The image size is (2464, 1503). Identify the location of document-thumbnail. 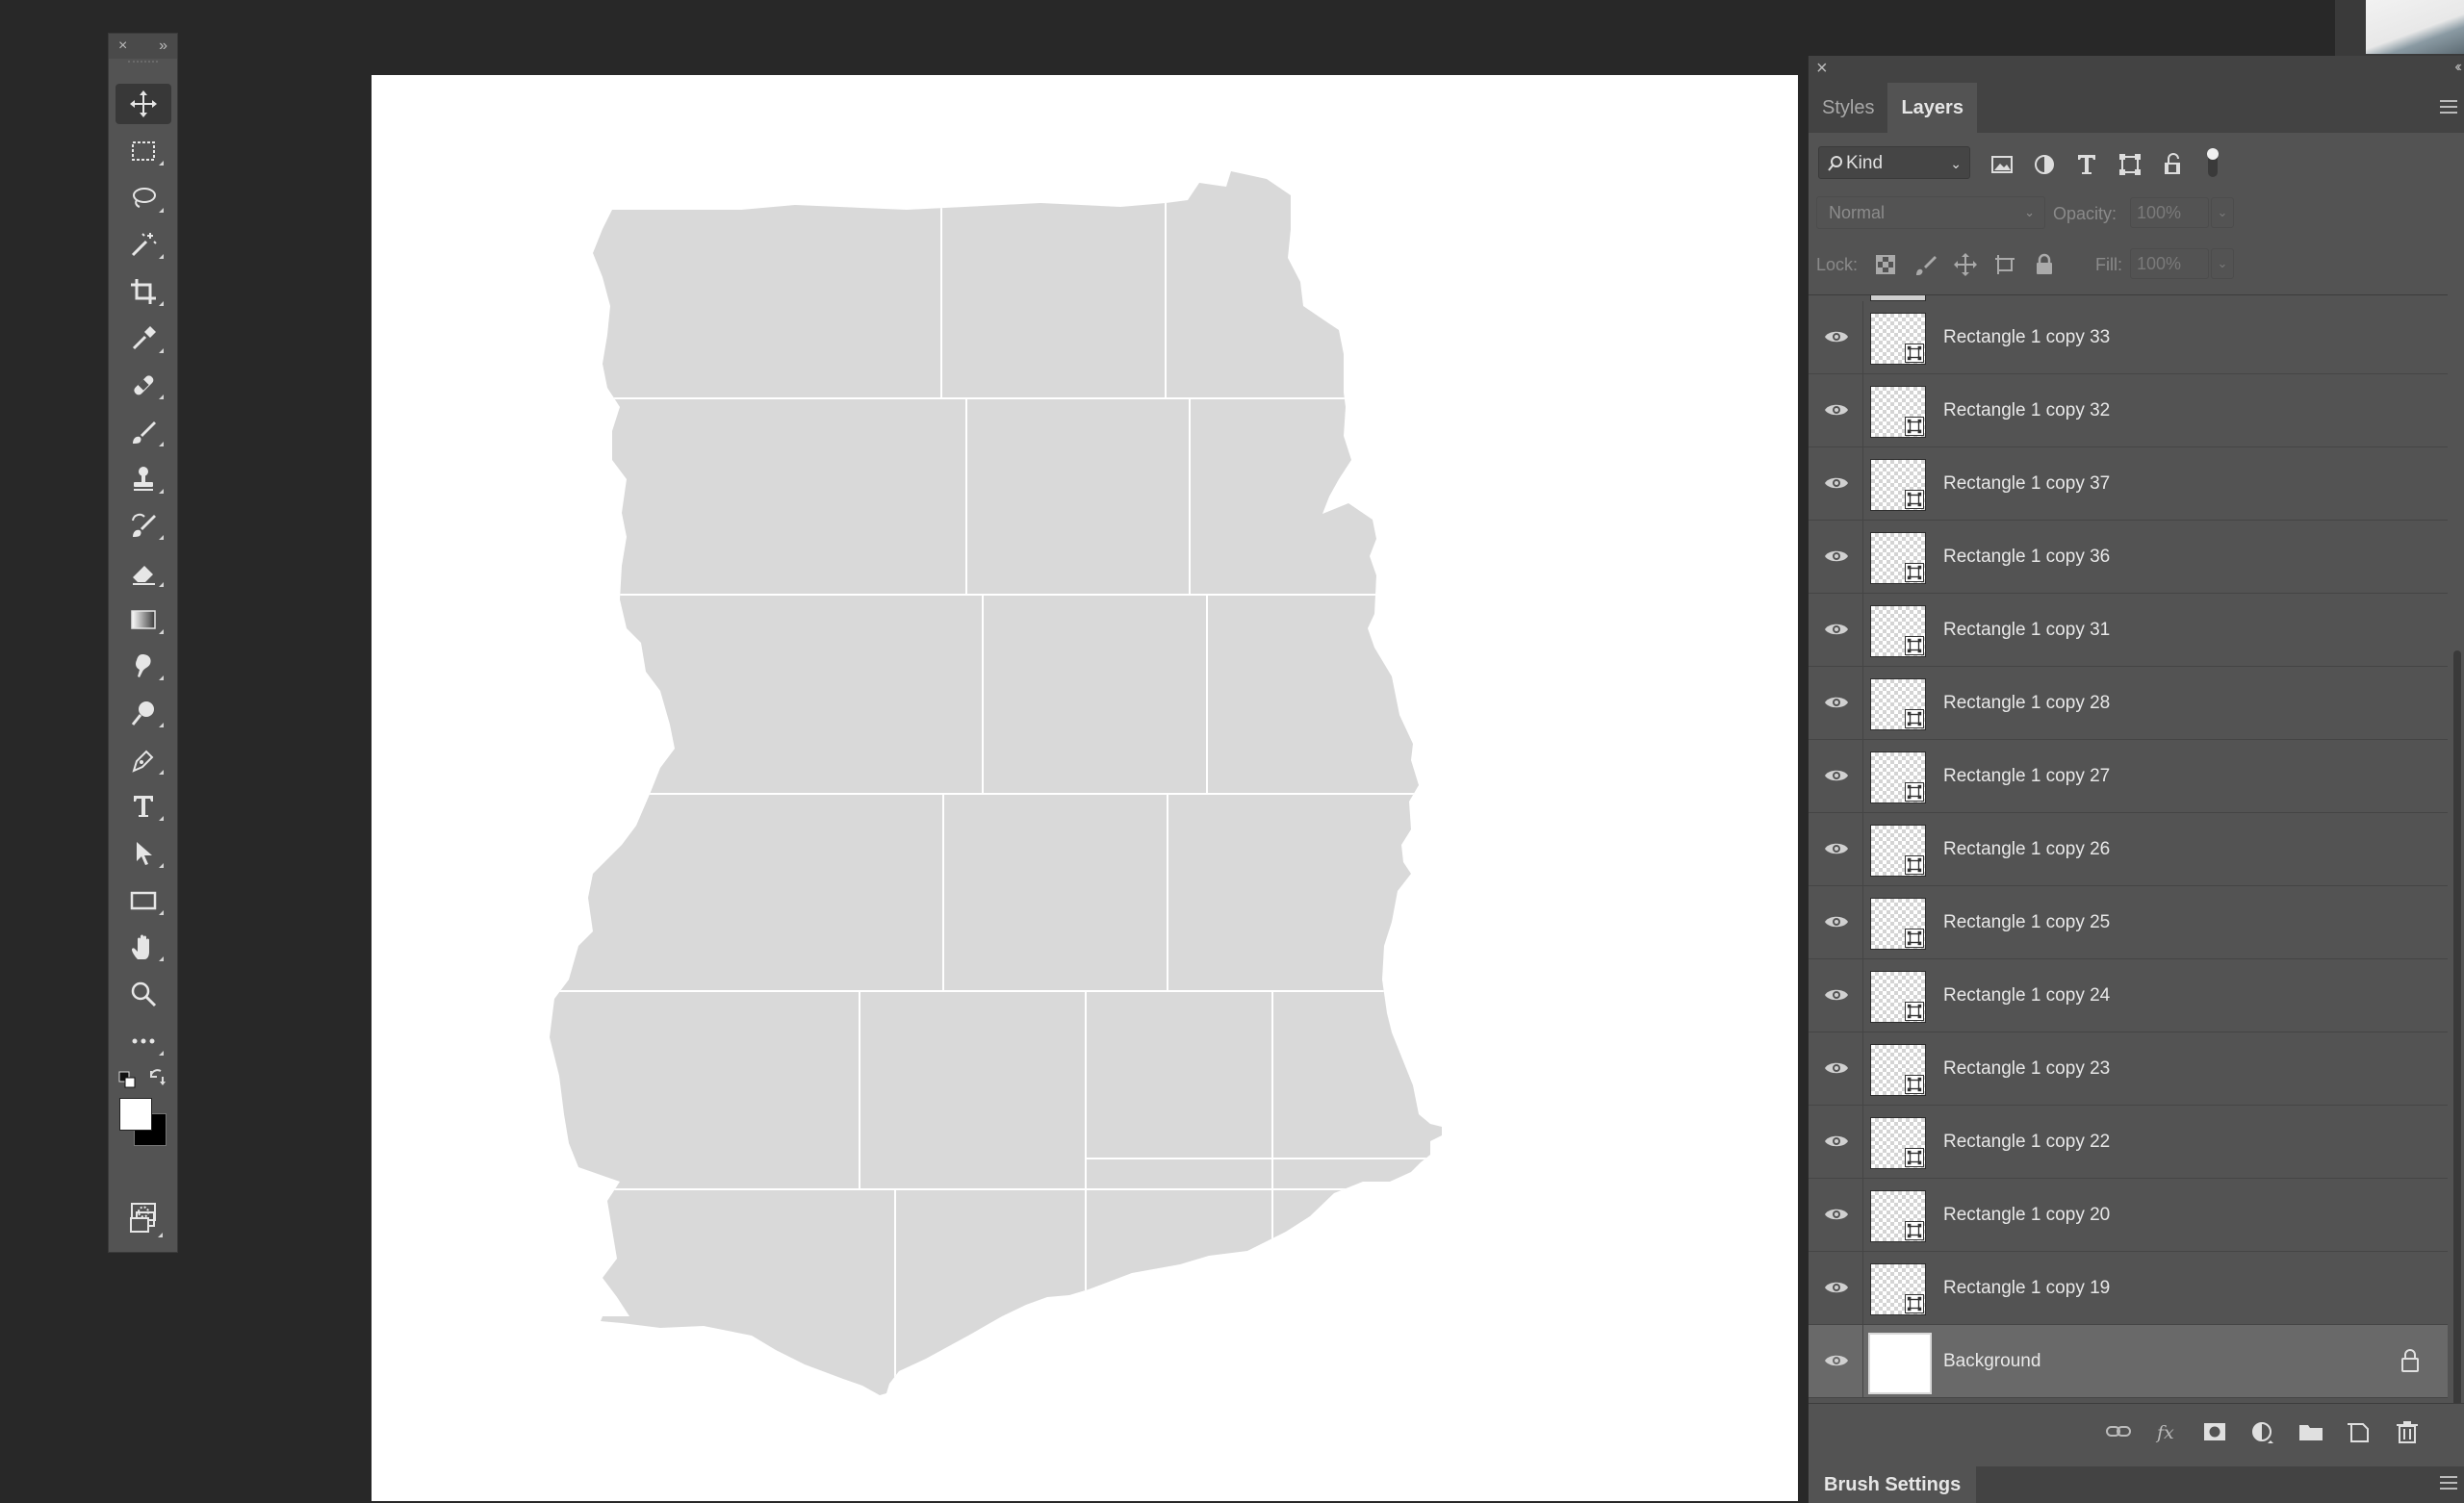
(2415, 27).